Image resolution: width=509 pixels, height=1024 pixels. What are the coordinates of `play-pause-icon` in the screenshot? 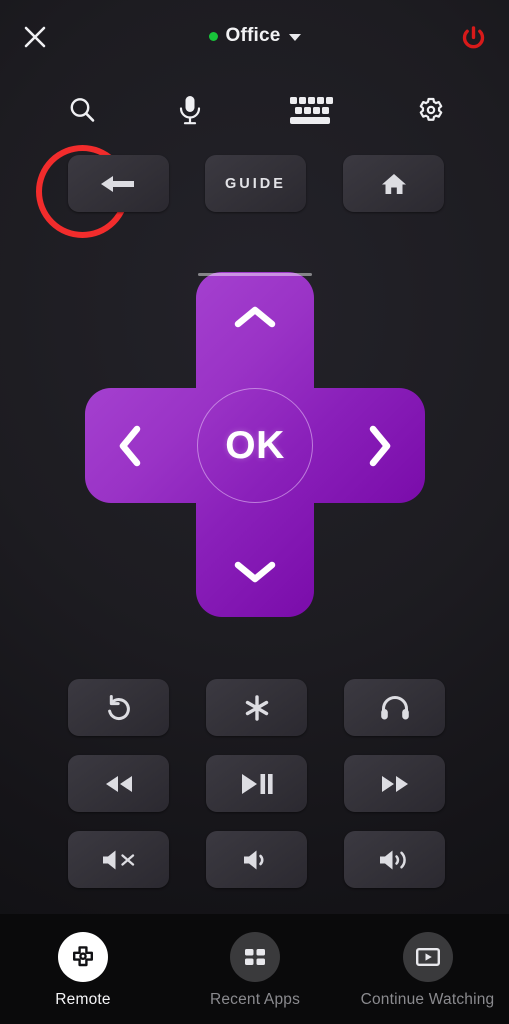 It's located at (257, 783).